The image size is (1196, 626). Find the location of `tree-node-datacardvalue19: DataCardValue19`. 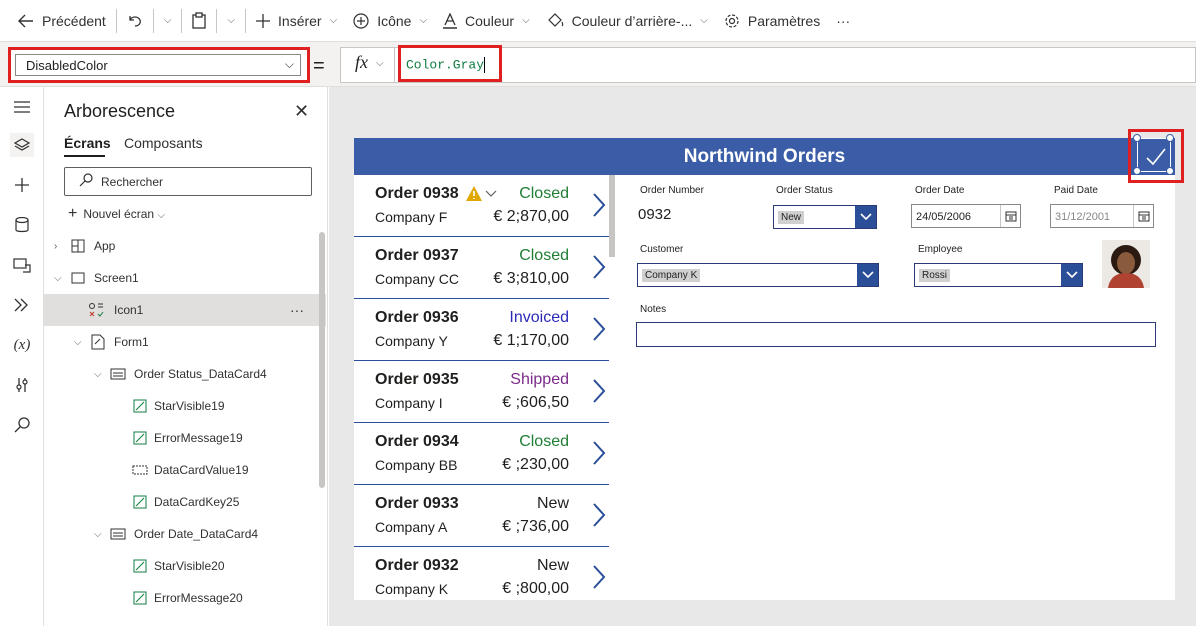

tree-node-datacardvalue19: DataCardValue19 is located at coordinates (185, 470).